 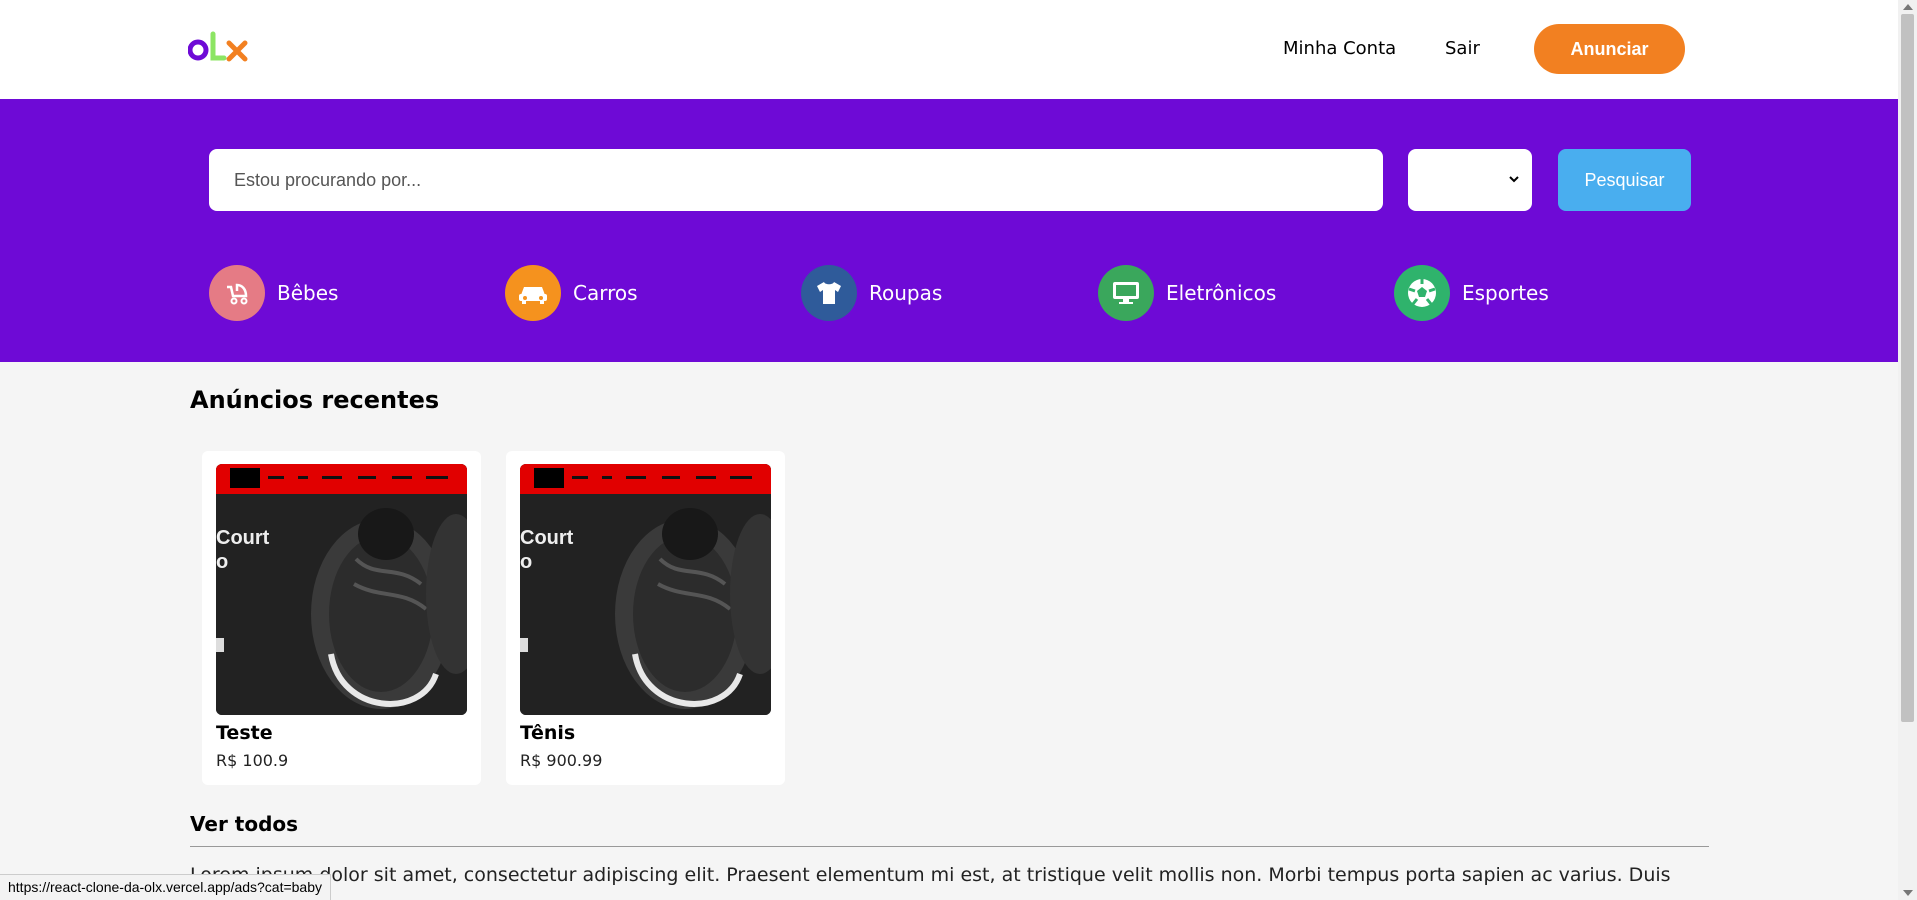 What do you see at coordinates (1908, 7) in the screenshot?
I see `scroll-up-arrow-icon` at bounding box center [1908, 7].